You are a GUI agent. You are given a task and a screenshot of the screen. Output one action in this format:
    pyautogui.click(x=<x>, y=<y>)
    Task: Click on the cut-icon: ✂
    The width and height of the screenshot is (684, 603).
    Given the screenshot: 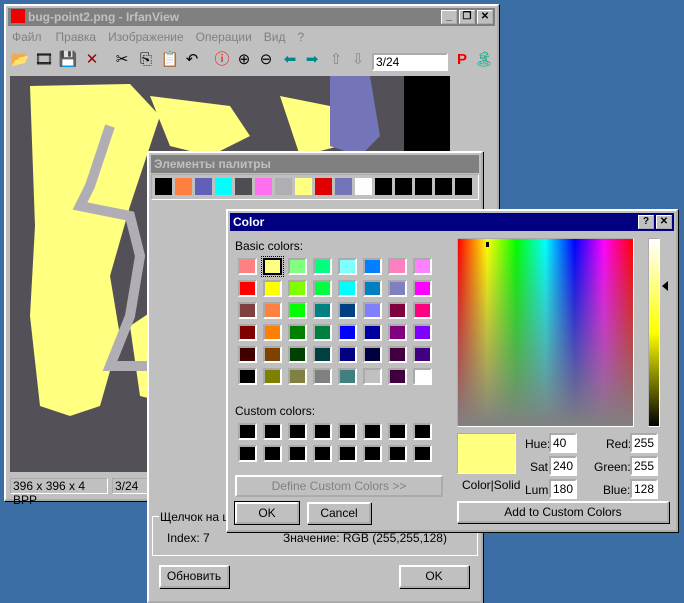 What is the action you would take?
    pyautogui.click(x=122, y=60)
    